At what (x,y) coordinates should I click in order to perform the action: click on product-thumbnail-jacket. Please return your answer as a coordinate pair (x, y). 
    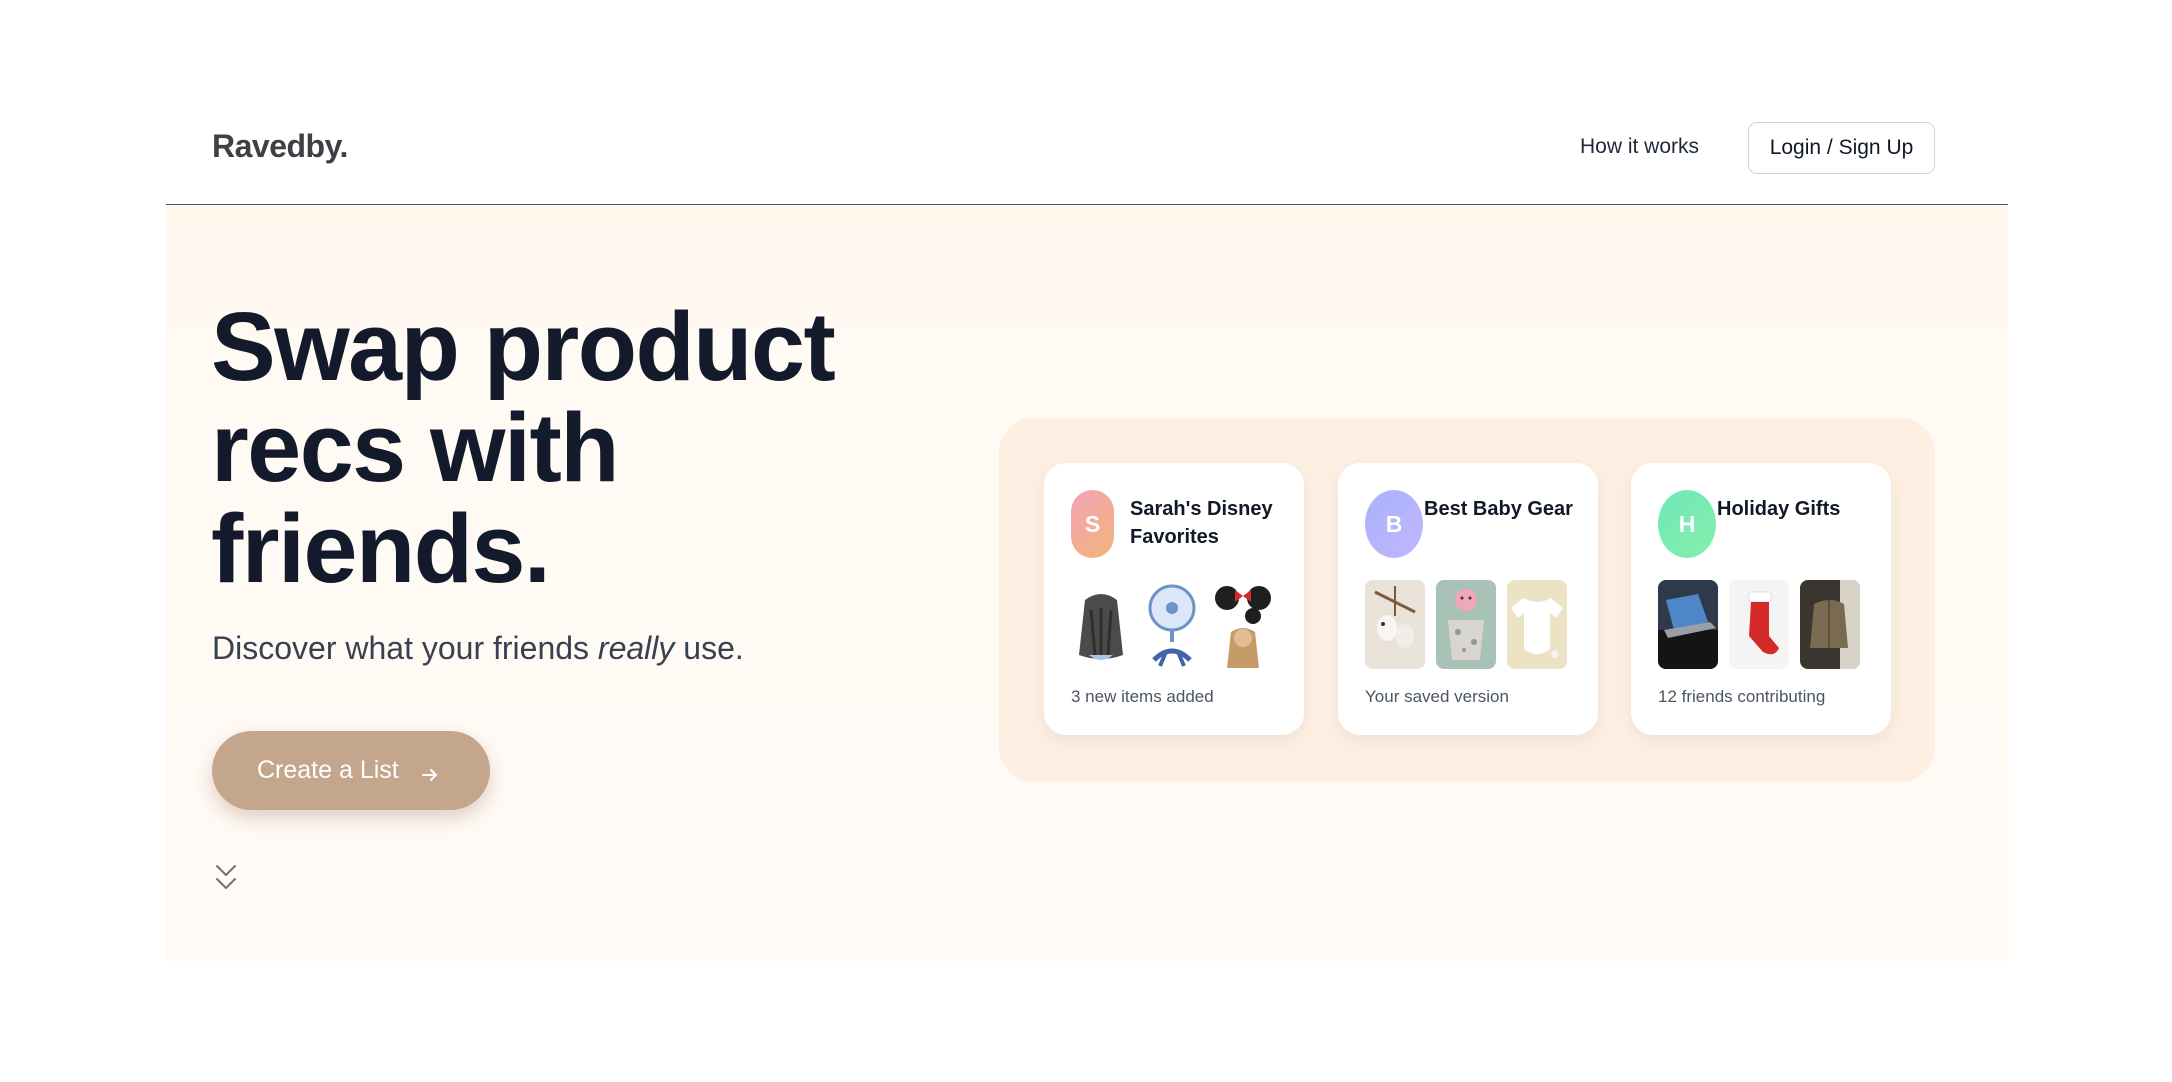
    Looking at the image, I should click on (1830, 624).